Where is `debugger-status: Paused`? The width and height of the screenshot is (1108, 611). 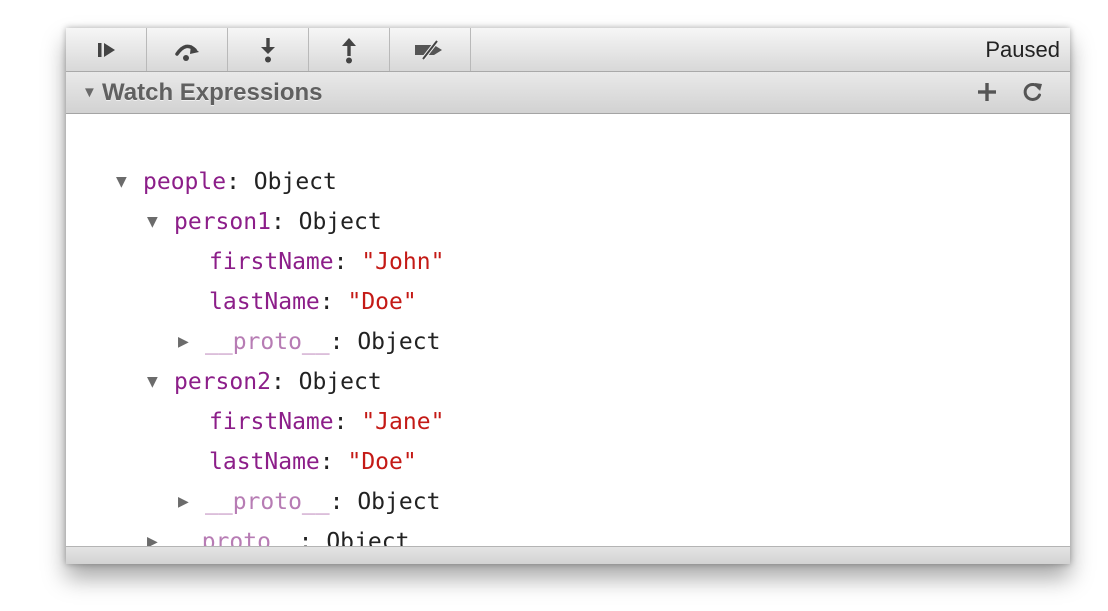
debugger-status: Paused is located at coordinates (1022, 49).